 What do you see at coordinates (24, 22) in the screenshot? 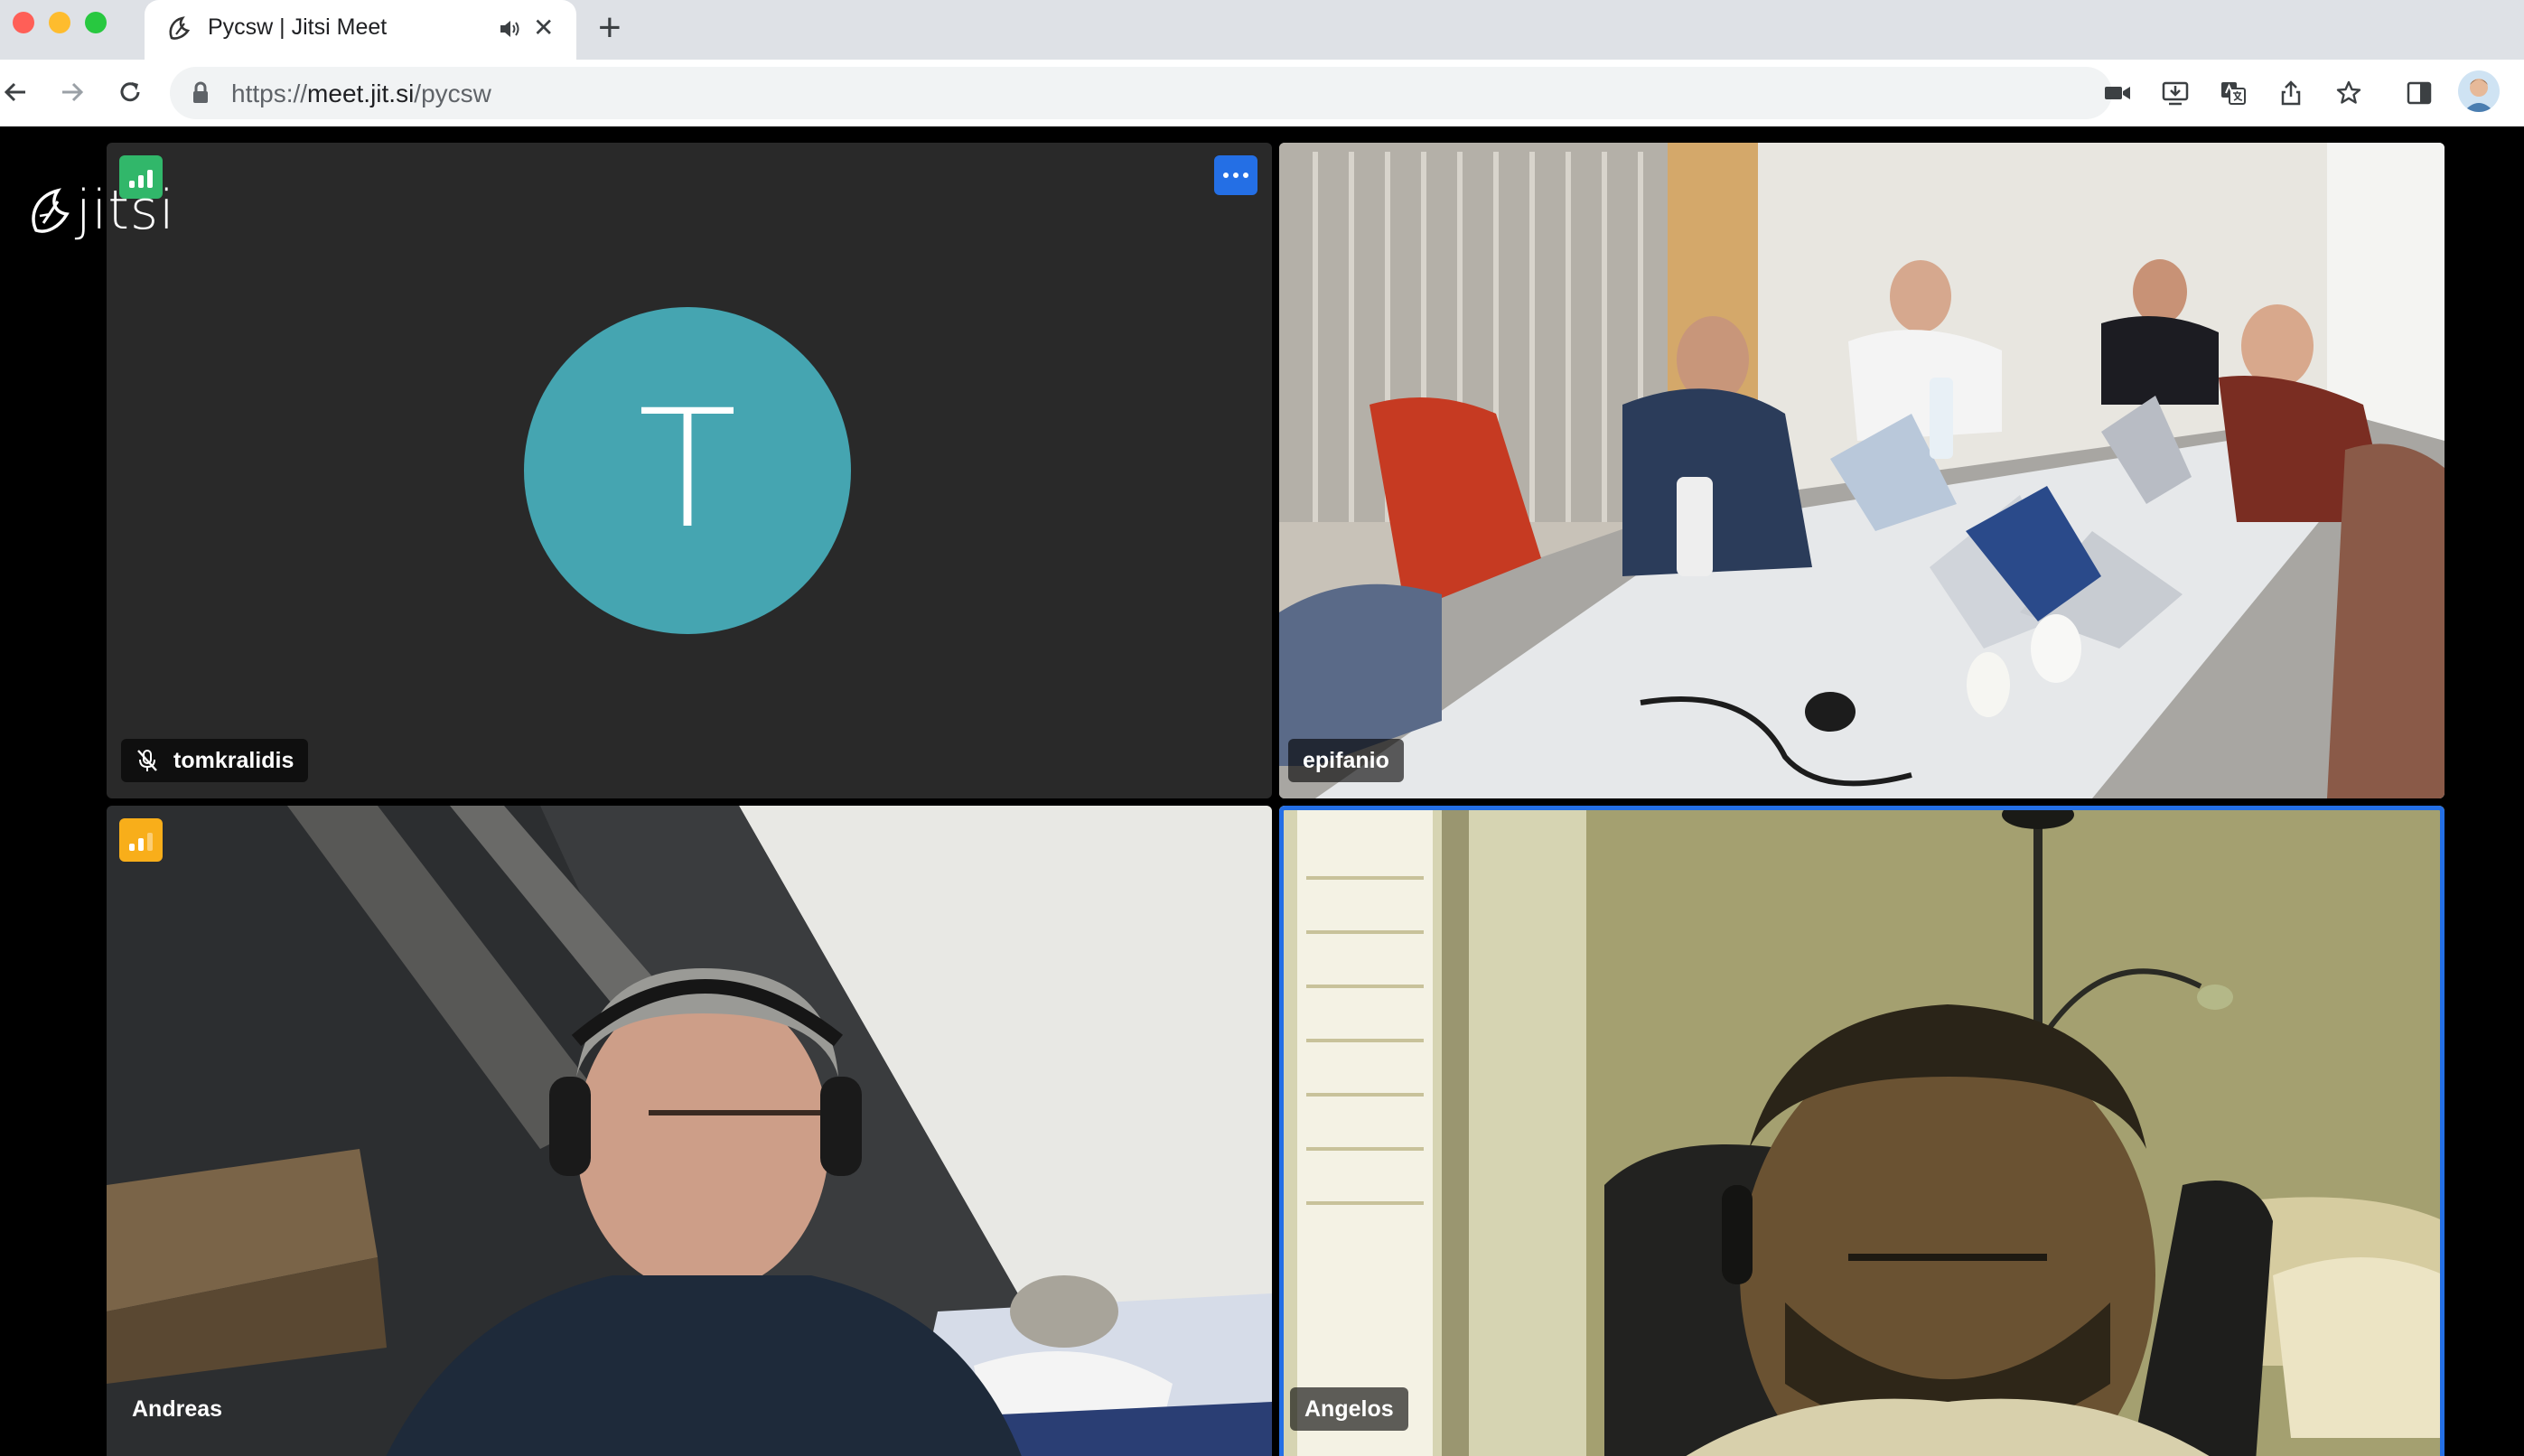
I see `close-window-button` at bounding box center [24, 22].